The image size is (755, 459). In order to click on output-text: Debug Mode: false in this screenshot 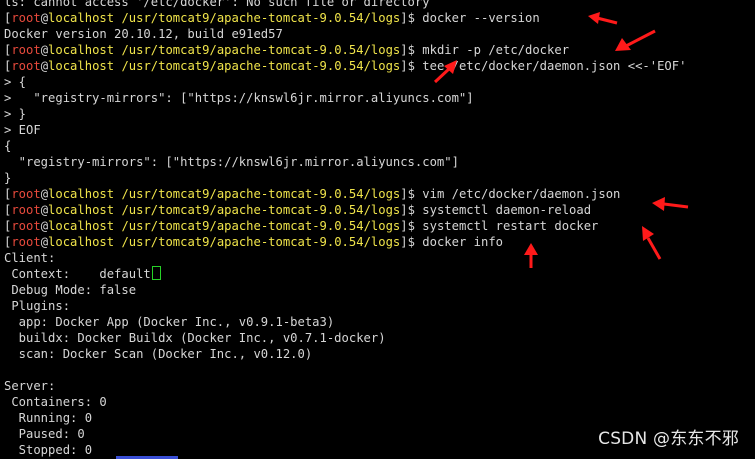, I will do `click(70, 290)`.